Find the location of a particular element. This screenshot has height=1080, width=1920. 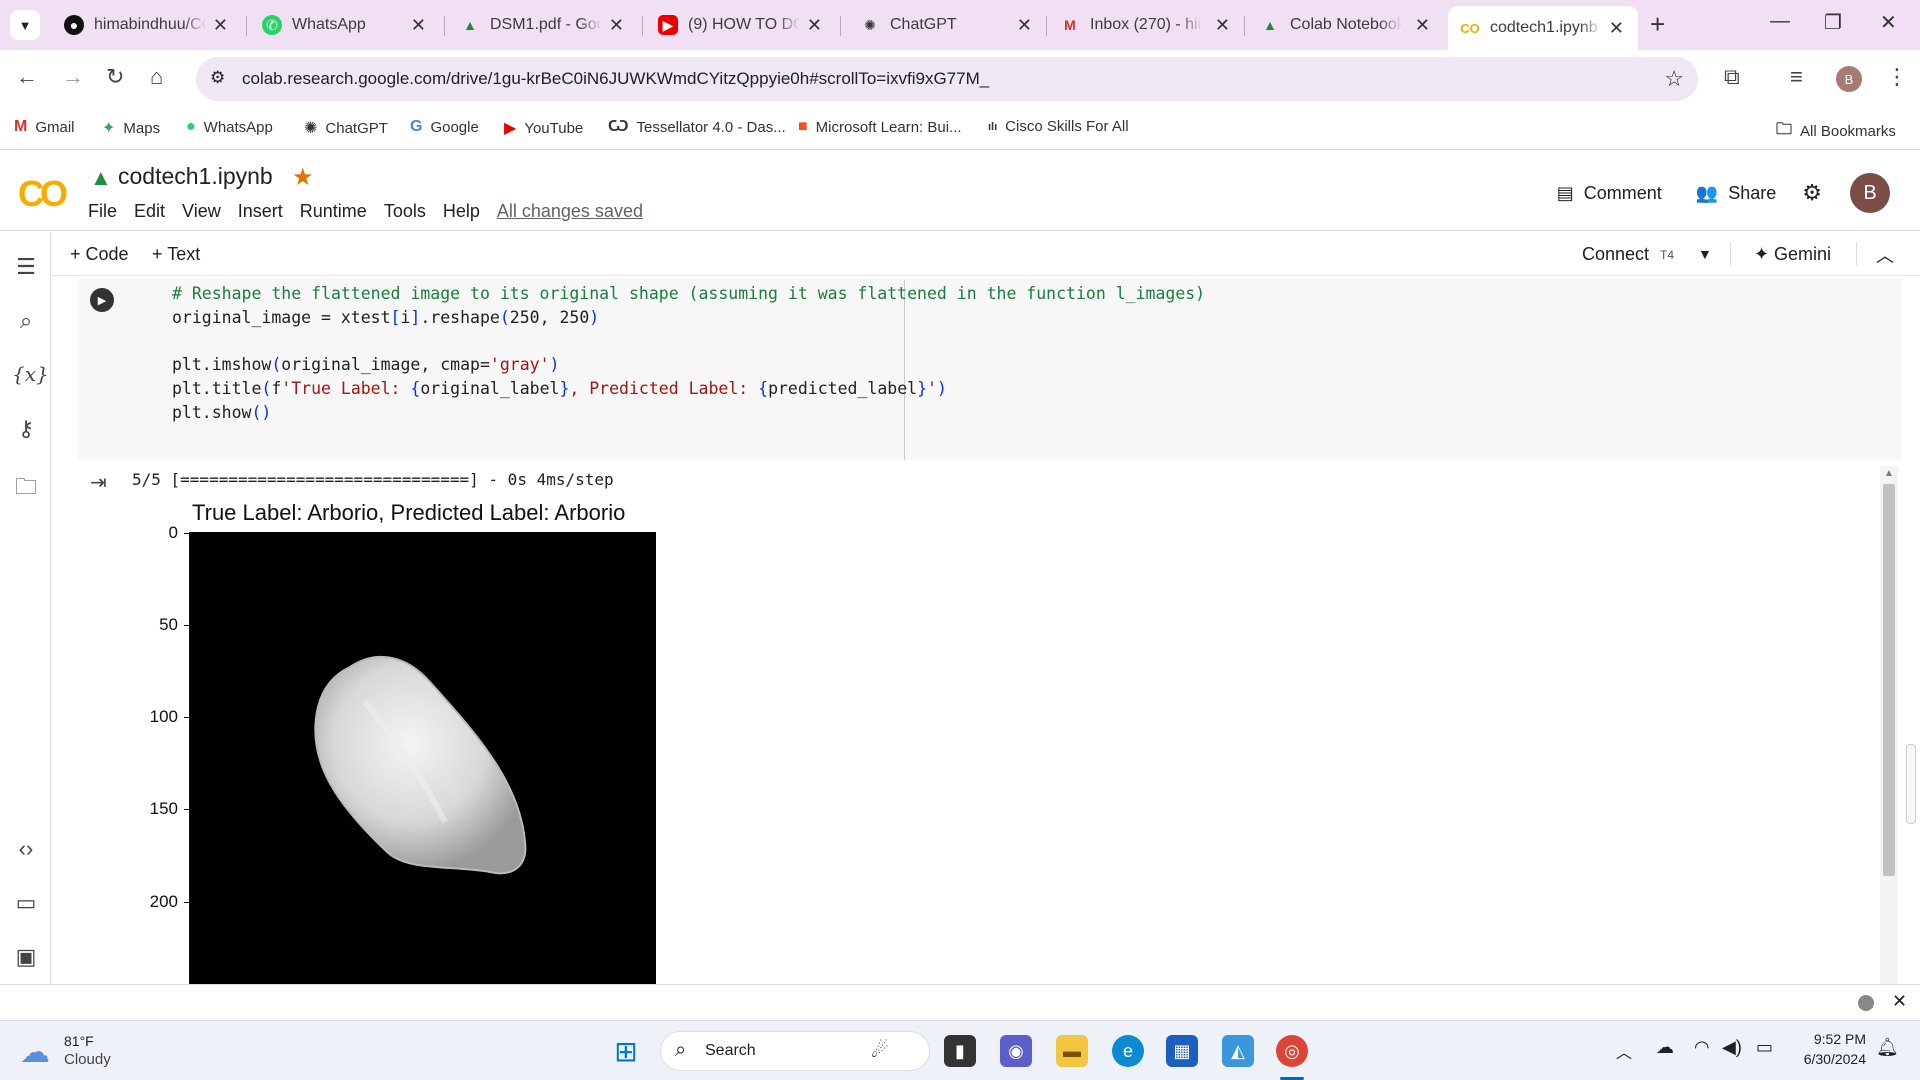

menu-view: View is located at coordinates (201, 211).